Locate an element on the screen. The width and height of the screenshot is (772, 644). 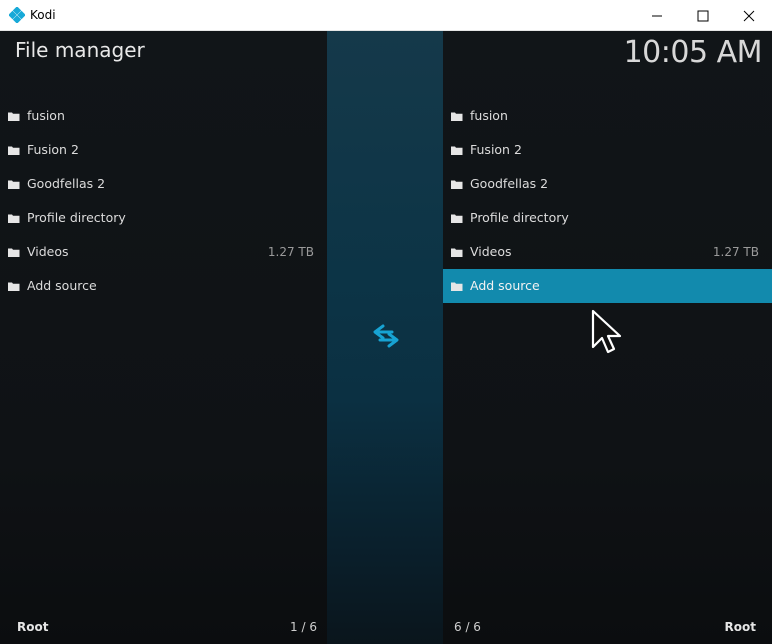
kodi-logo-icon is located at coordinates (17, 15).